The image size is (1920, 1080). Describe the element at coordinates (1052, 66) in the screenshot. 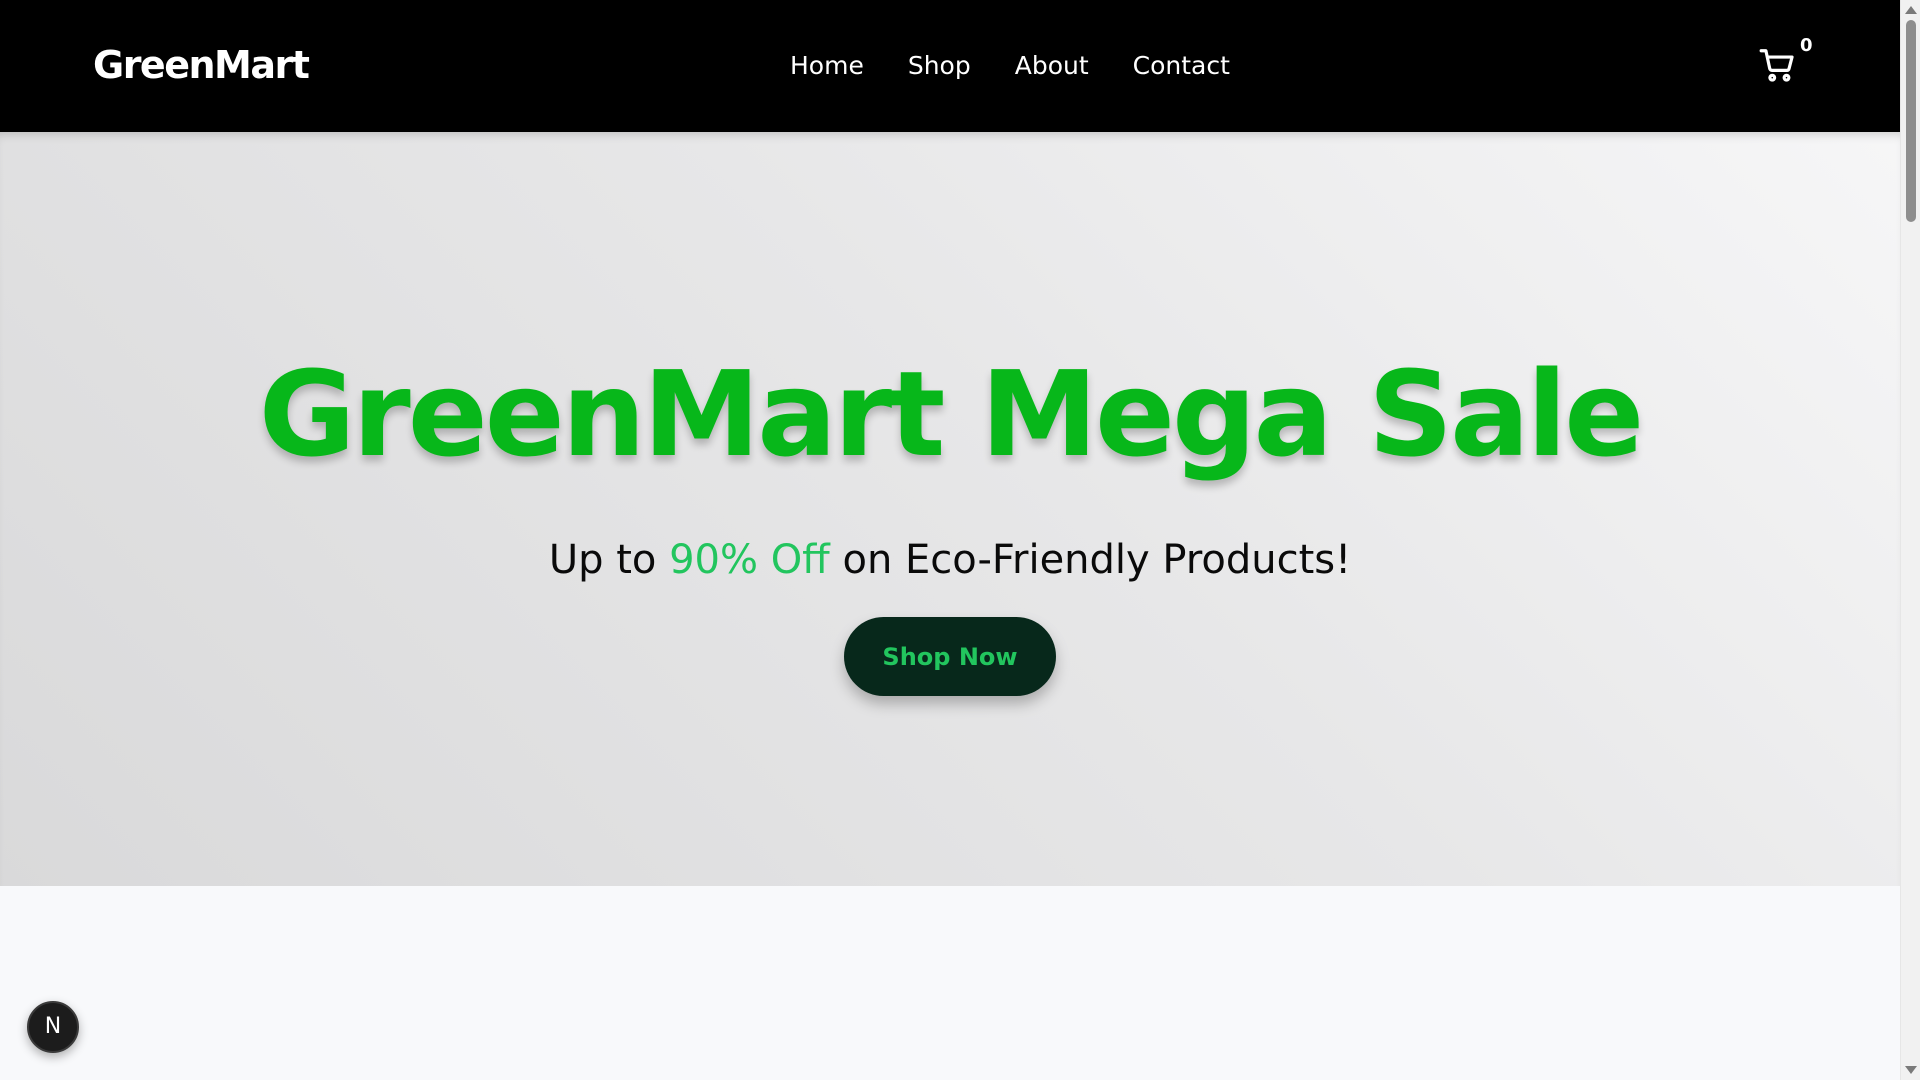

I see `nav-link-about: About` at that location.